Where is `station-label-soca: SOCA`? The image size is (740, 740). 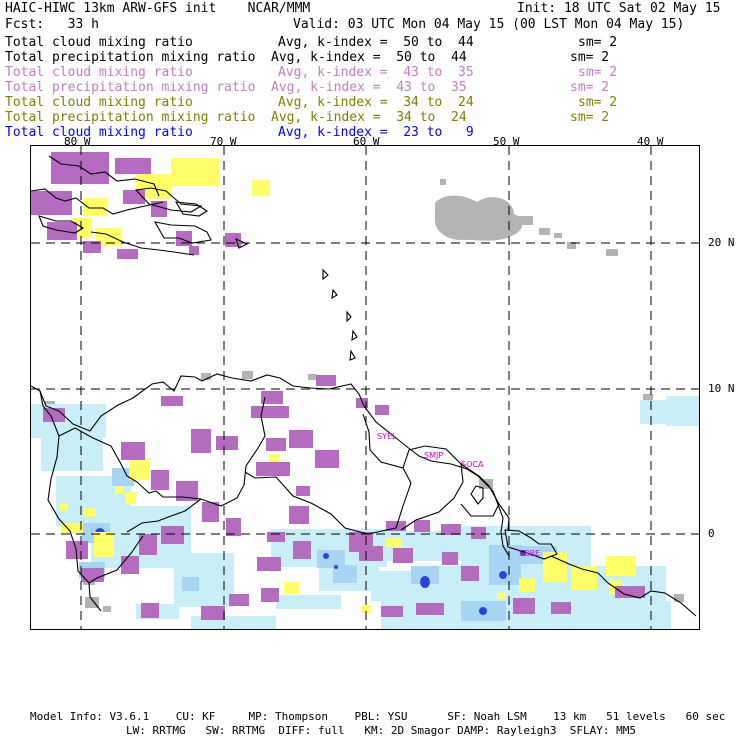 station-label-soca: SOCA is located at coordinates (472, 464).